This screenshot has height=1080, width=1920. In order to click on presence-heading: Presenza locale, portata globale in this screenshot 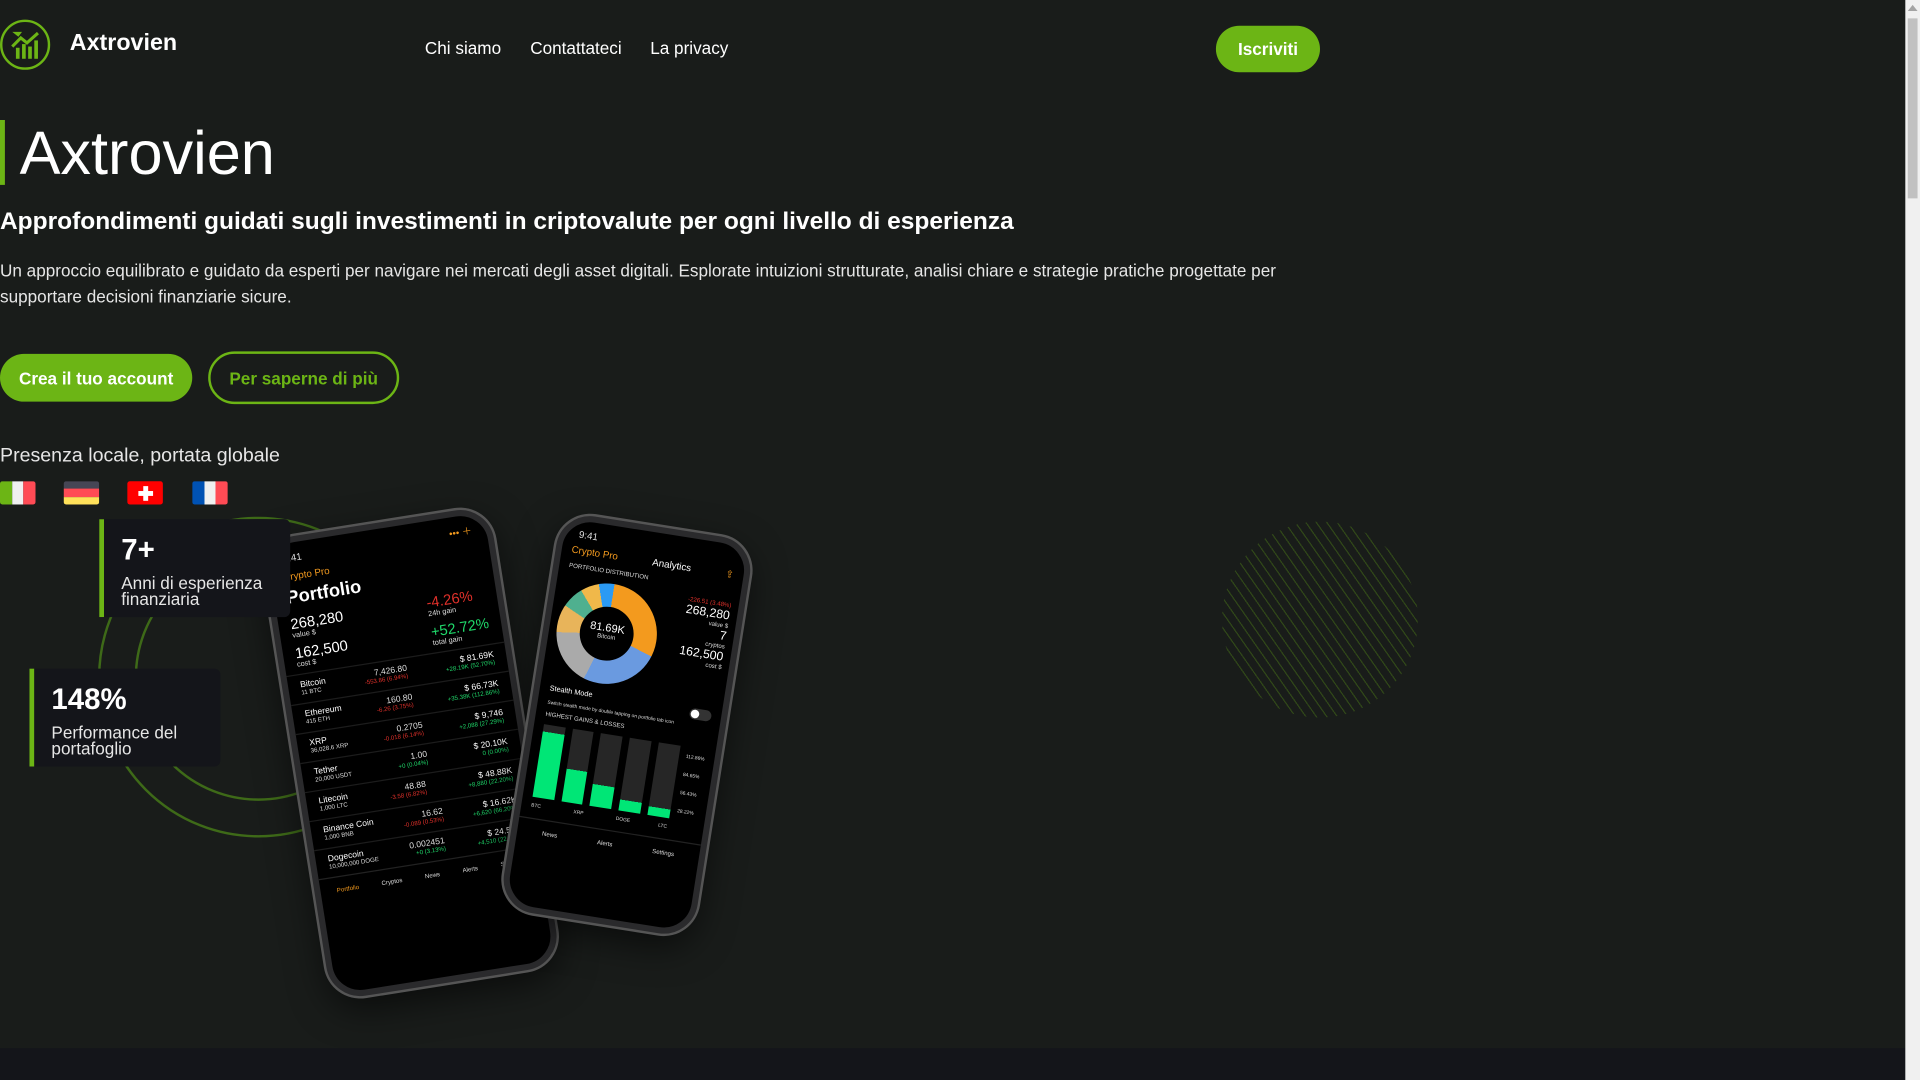, I will do `click(140, 456)`.